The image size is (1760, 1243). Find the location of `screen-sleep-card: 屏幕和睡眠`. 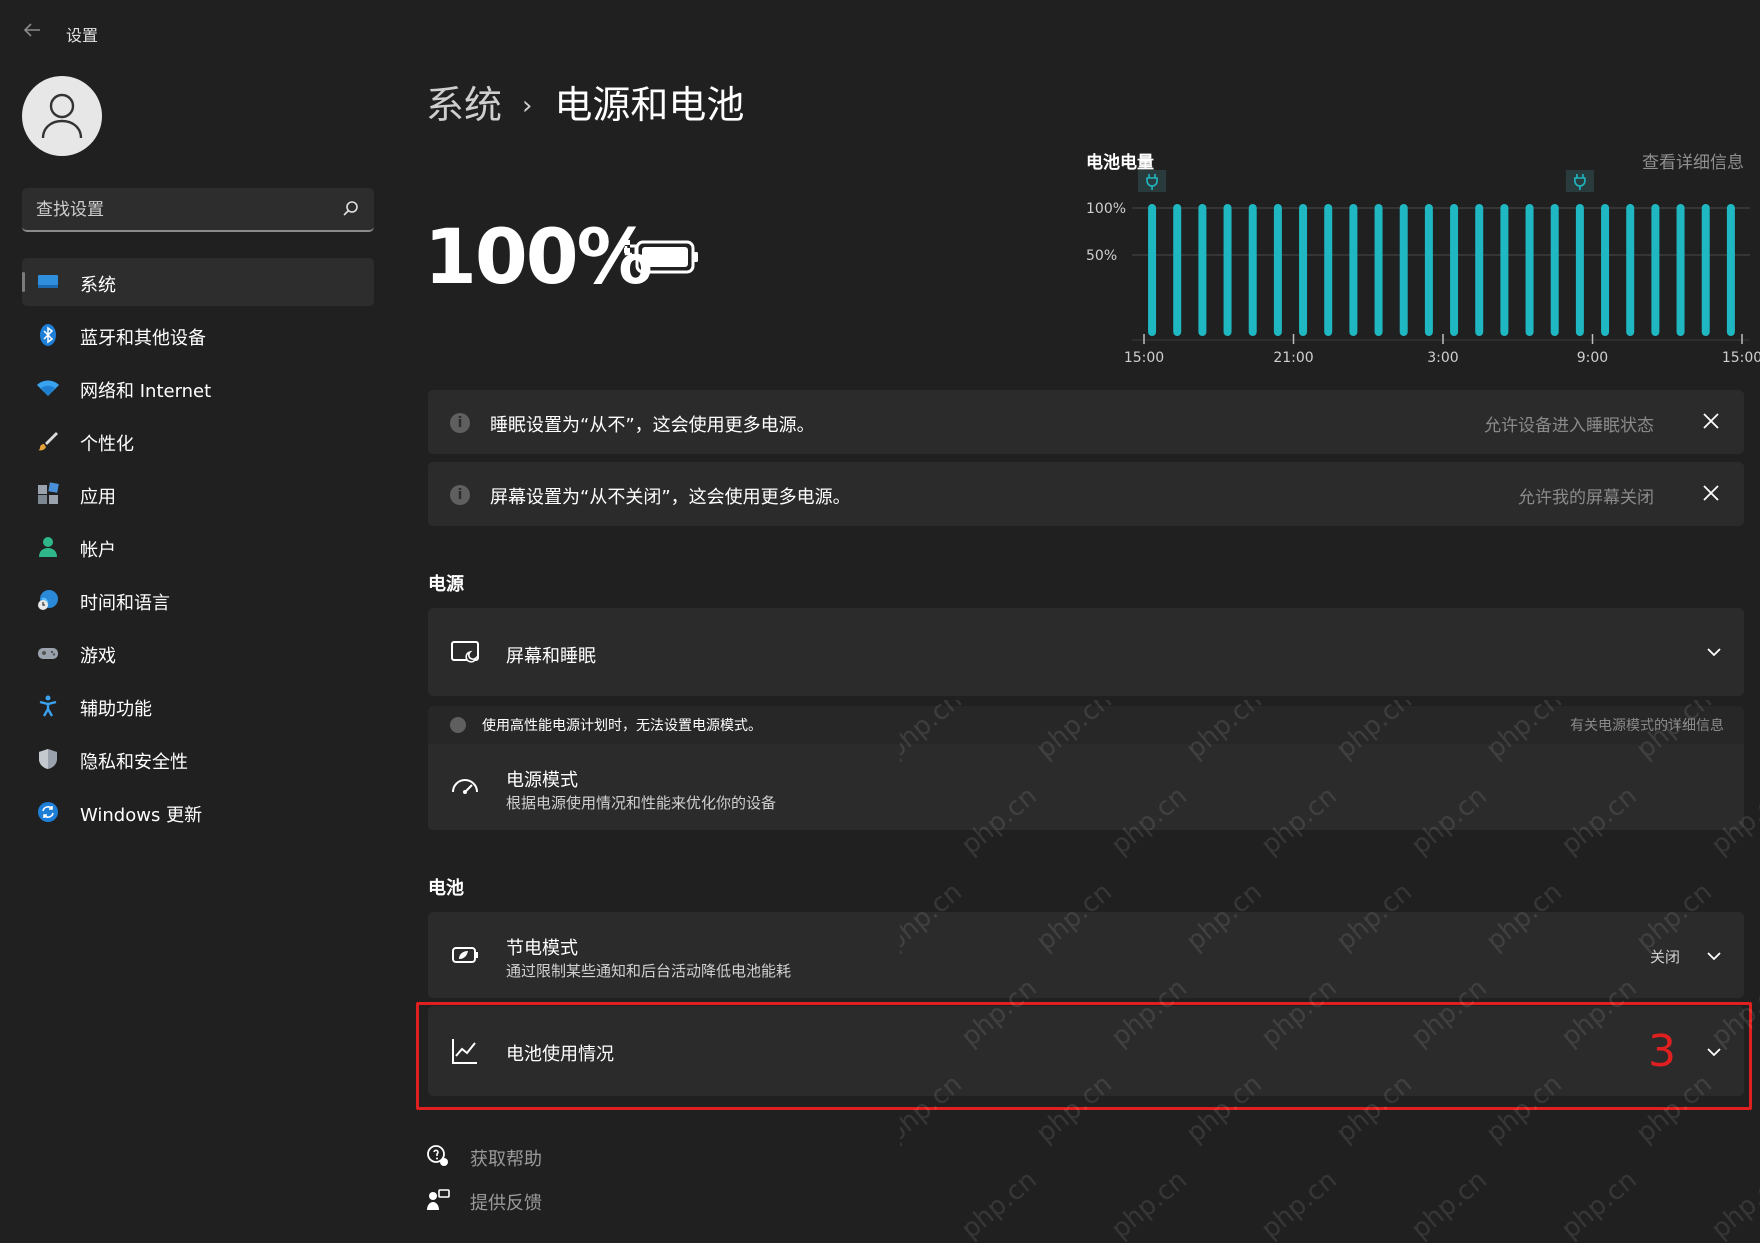

screen-sleep-card: 屏幕和睡眠 is located at coordinates (1086, 652).